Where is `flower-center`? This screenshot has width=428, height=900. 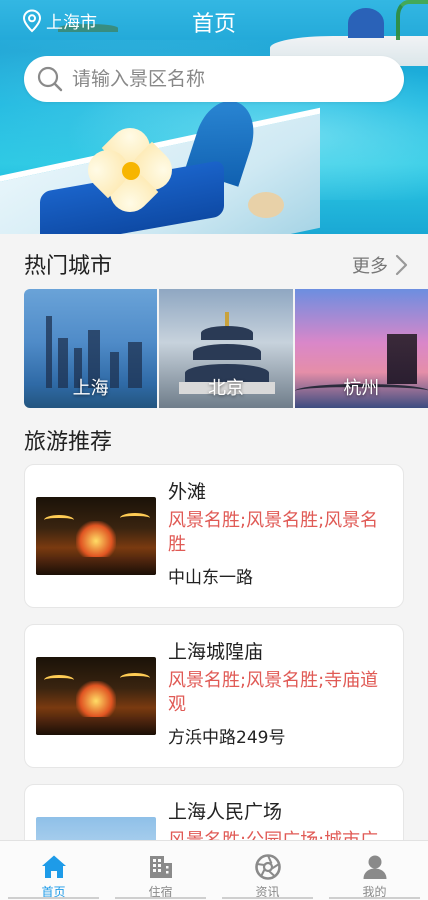
flower-center is located at coordinates (131, 171).